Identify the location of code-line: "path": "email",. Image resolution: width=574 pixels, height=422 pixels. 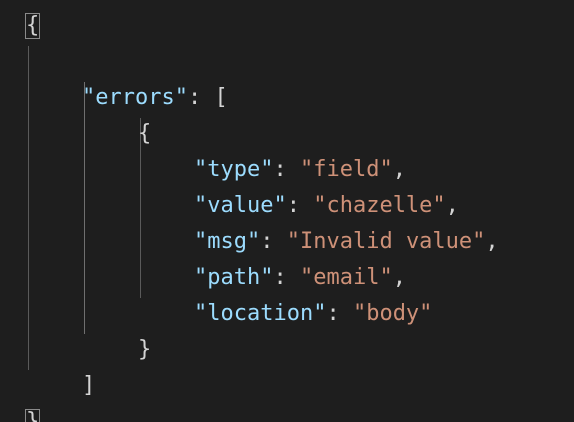
(300, 278).